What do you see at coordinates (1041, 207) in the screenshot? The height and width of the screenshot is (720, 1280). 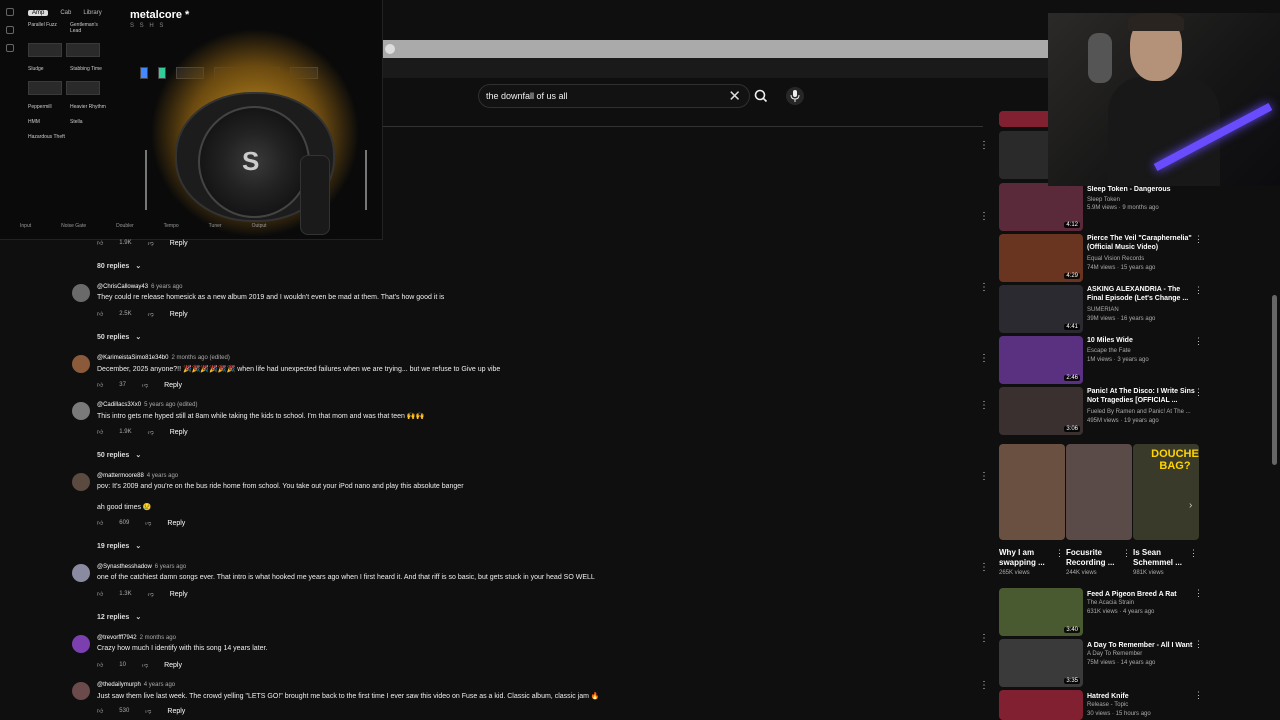 I see `video-thumbnail: 4:12` at bounding box center [1041, 207].